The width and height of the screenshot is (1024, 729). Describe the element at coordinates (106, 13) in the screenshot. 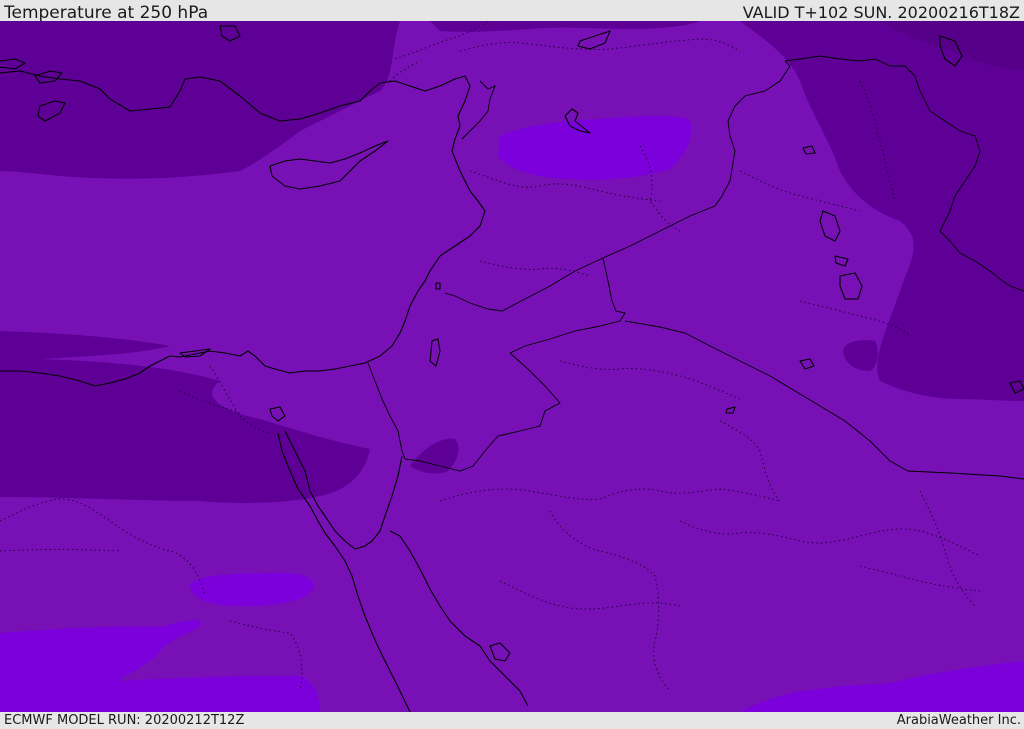

I see `map-title: Temperature at 250 hPa` at that location.